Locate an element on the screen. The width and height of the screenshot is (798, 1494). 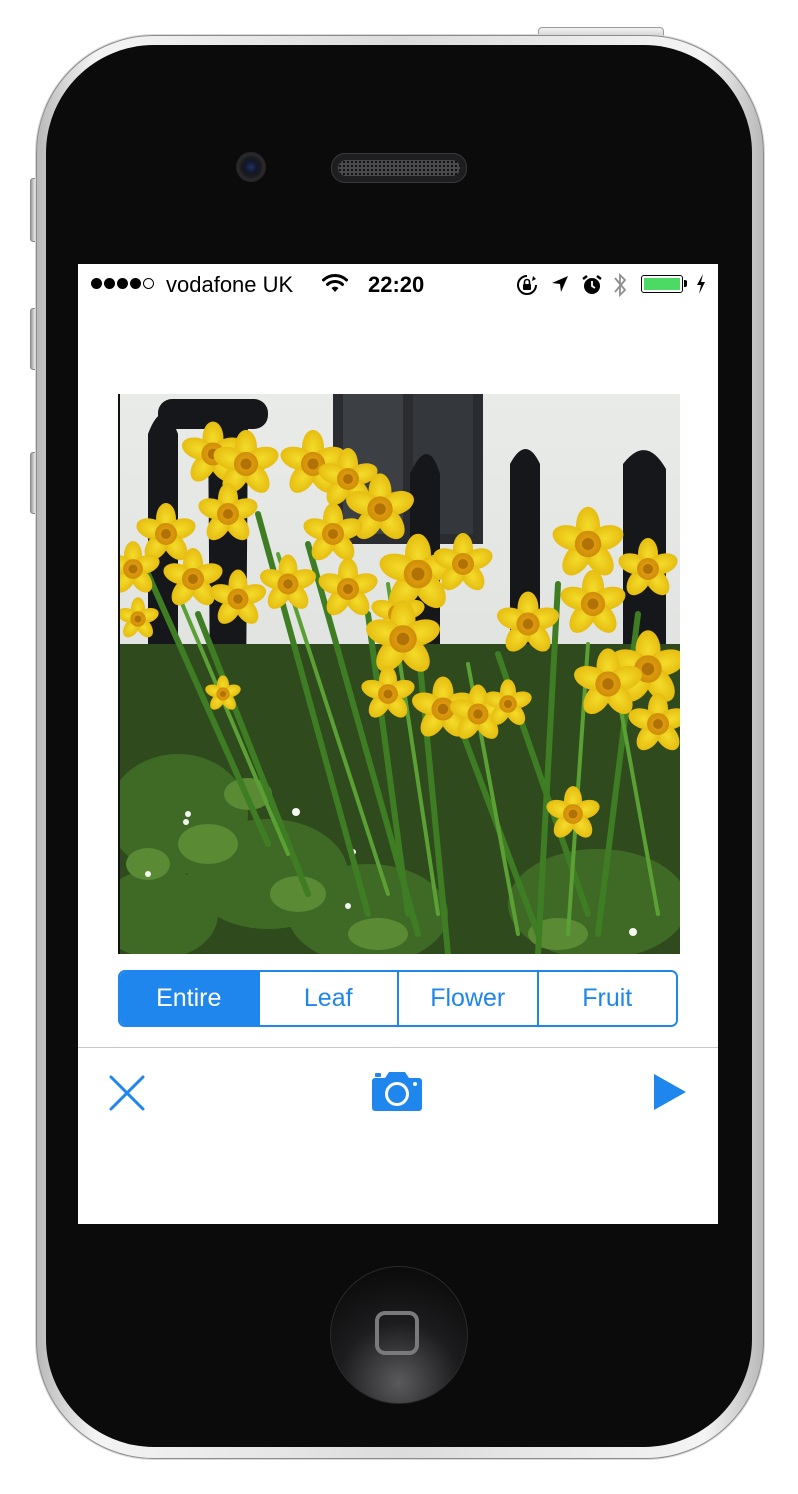
toolbar-divider is located at coordinates (398, 1047).